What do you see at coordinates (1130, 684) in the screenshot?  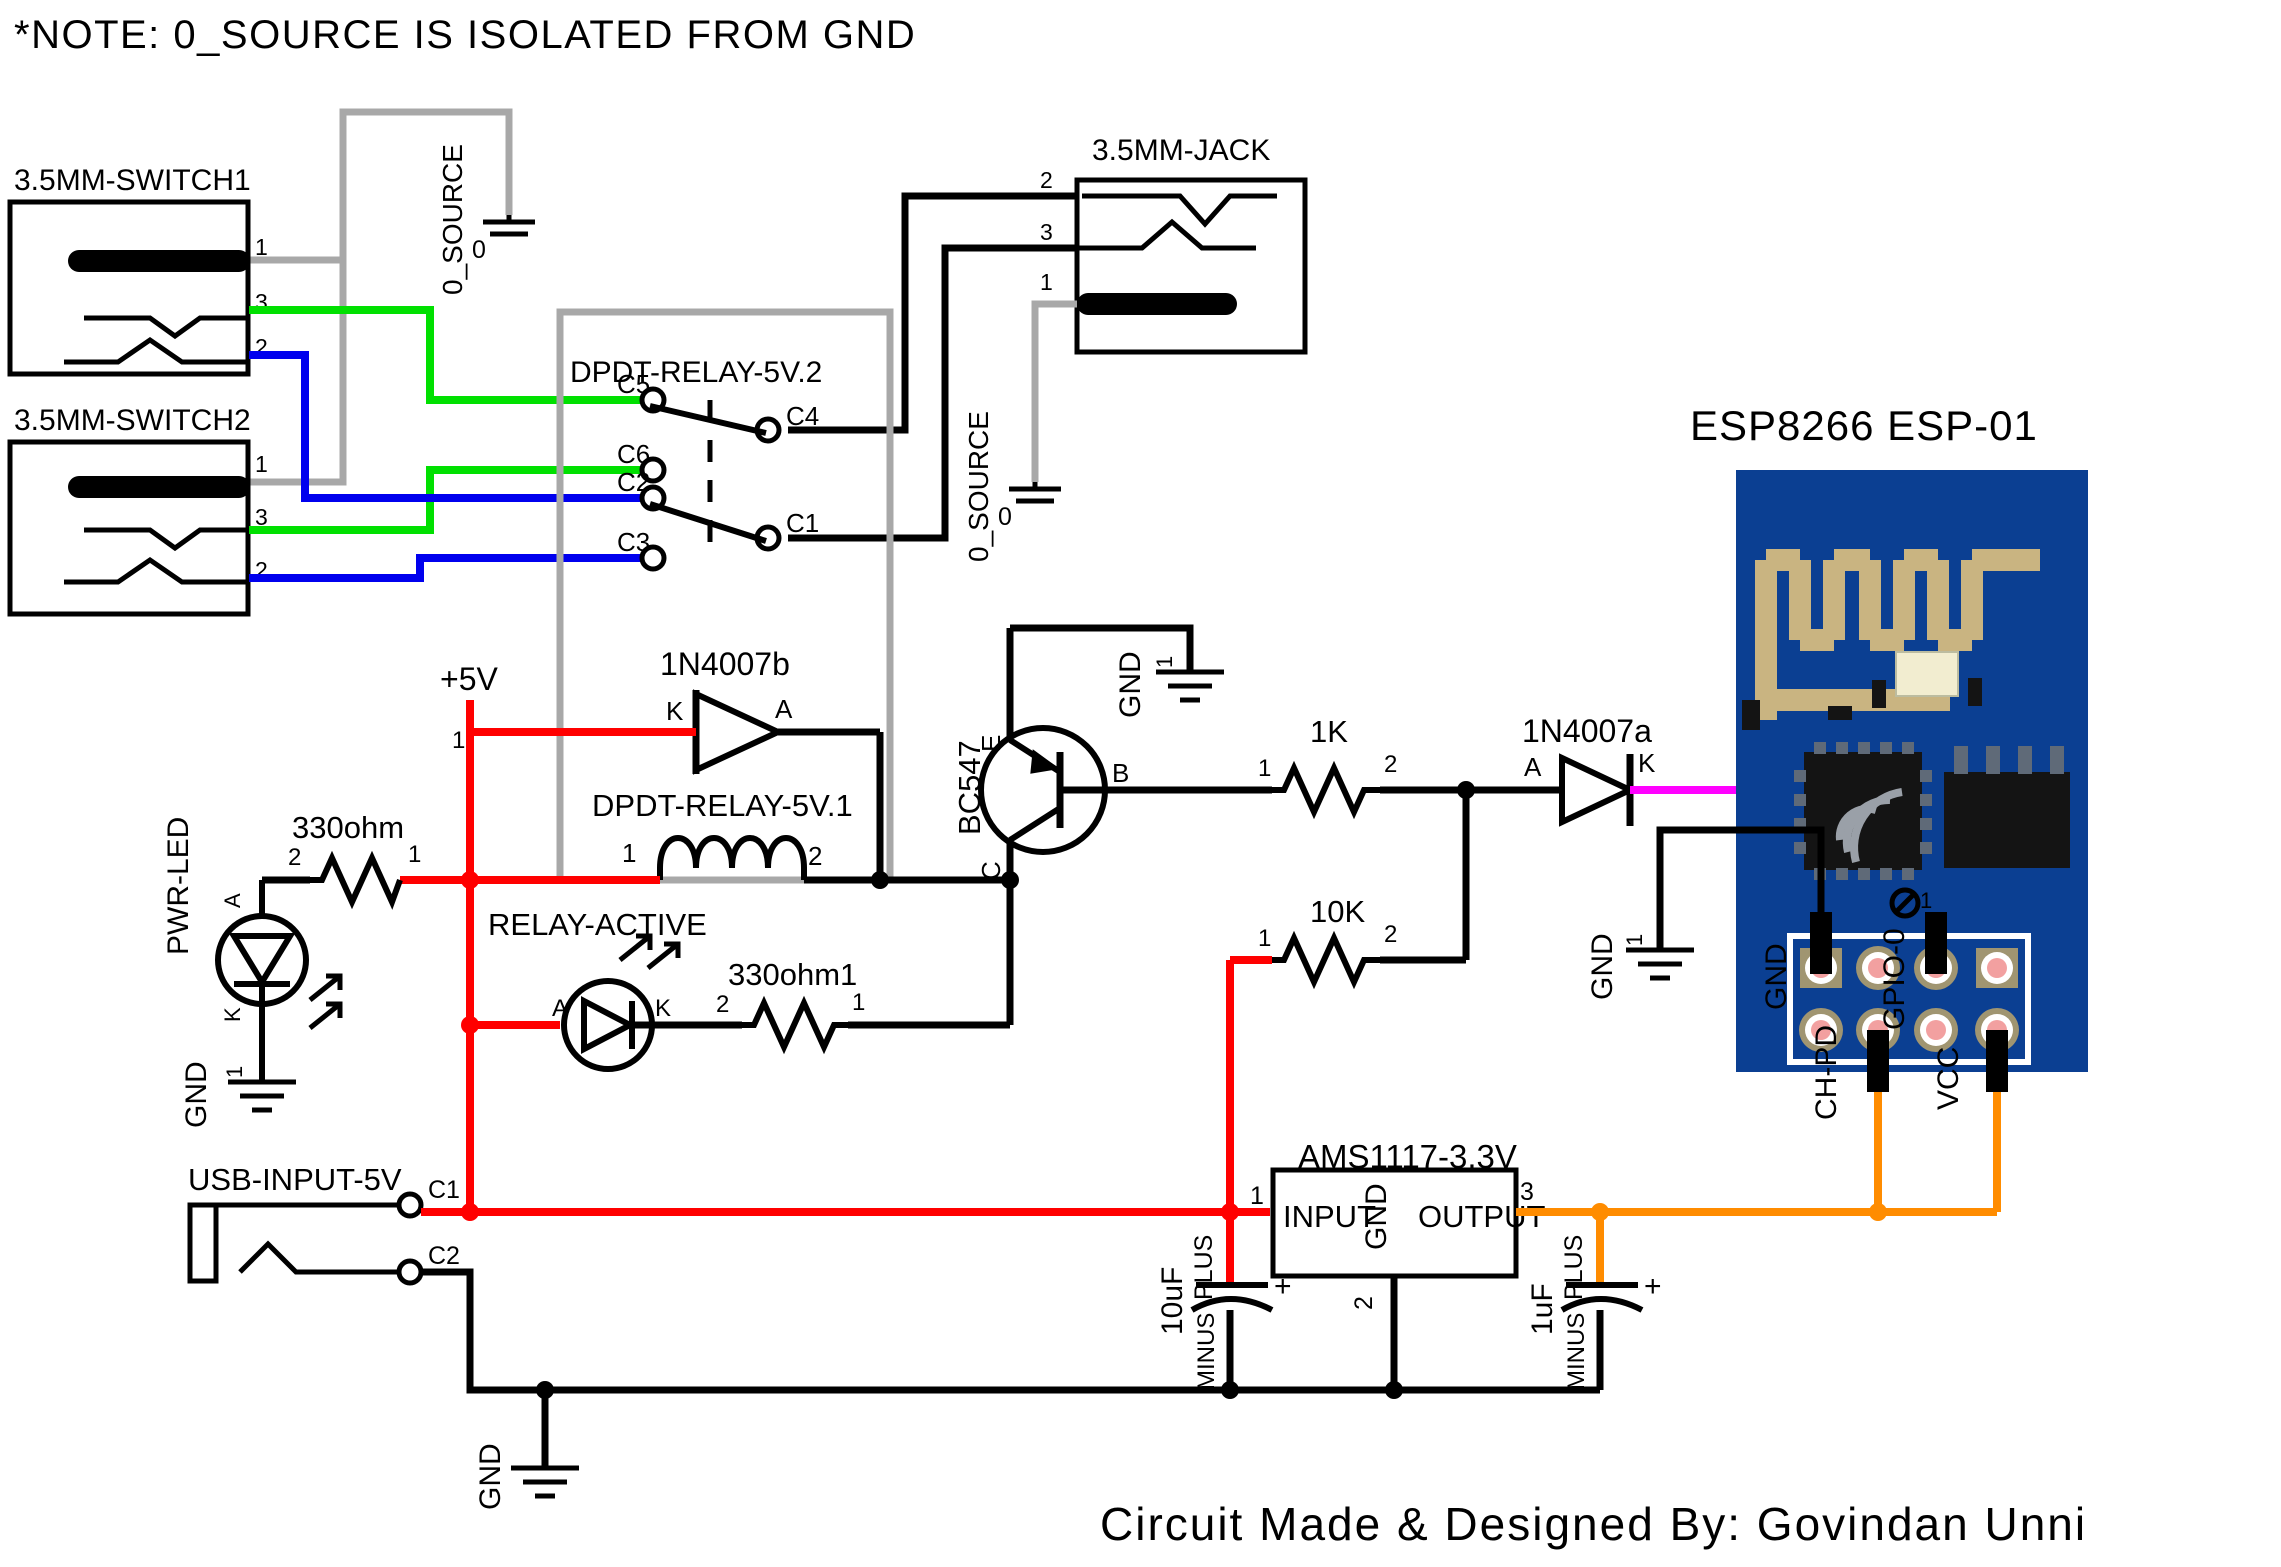 I see `gnd-label-transistor: GND` at bounding box center [1130, 684].